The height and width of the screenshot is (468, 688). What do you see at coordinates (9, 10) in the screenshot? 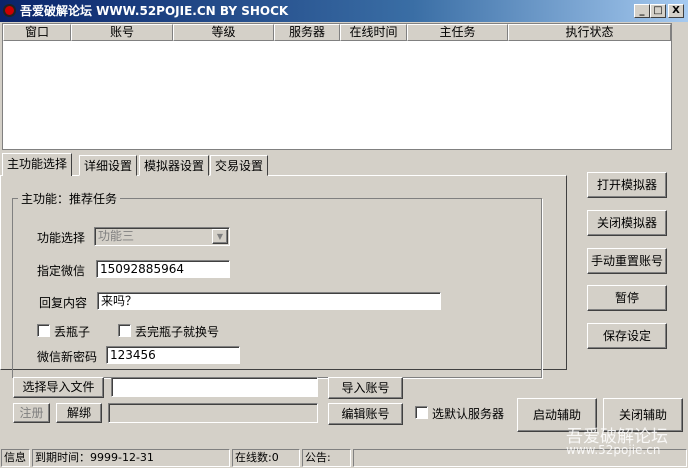
I see `app-icon` at bounding box center [9, 10].